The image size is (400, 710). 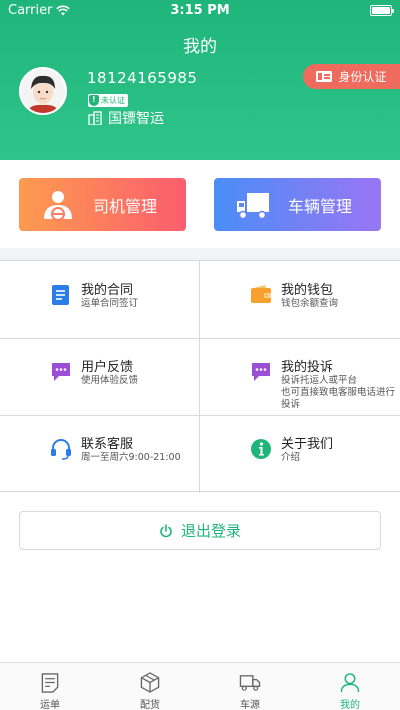 What do you see at coordinates (310, 303) in the screenshot?
I see `menu-item-subtitle: 钱包余额查询` at bounding box center [310, 303].